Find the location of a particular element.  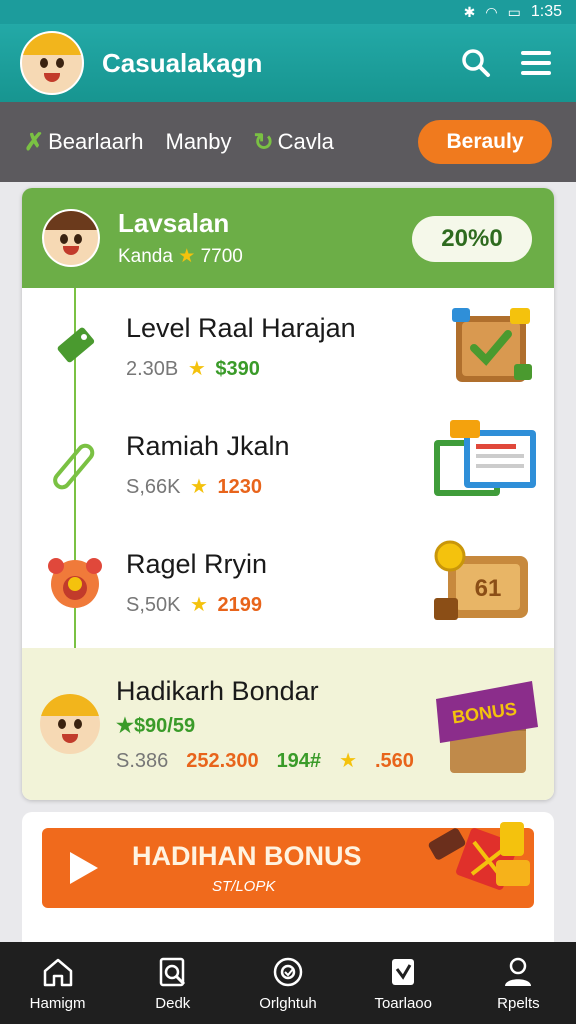

row-meta: S,66K ★ 1230 is located at coordinates (278, 486).